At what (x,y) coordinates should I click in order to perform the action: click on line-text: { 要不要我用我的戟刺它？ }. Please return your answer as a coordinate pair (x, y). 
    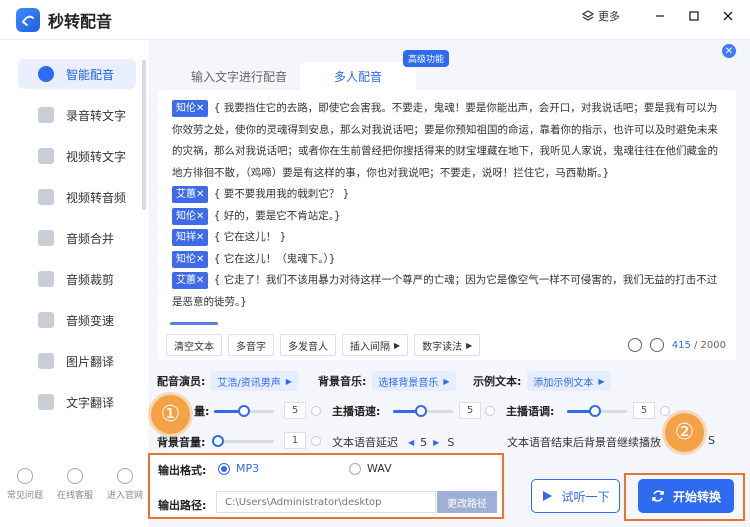
    Looking at the image, I should click on (281, 194).